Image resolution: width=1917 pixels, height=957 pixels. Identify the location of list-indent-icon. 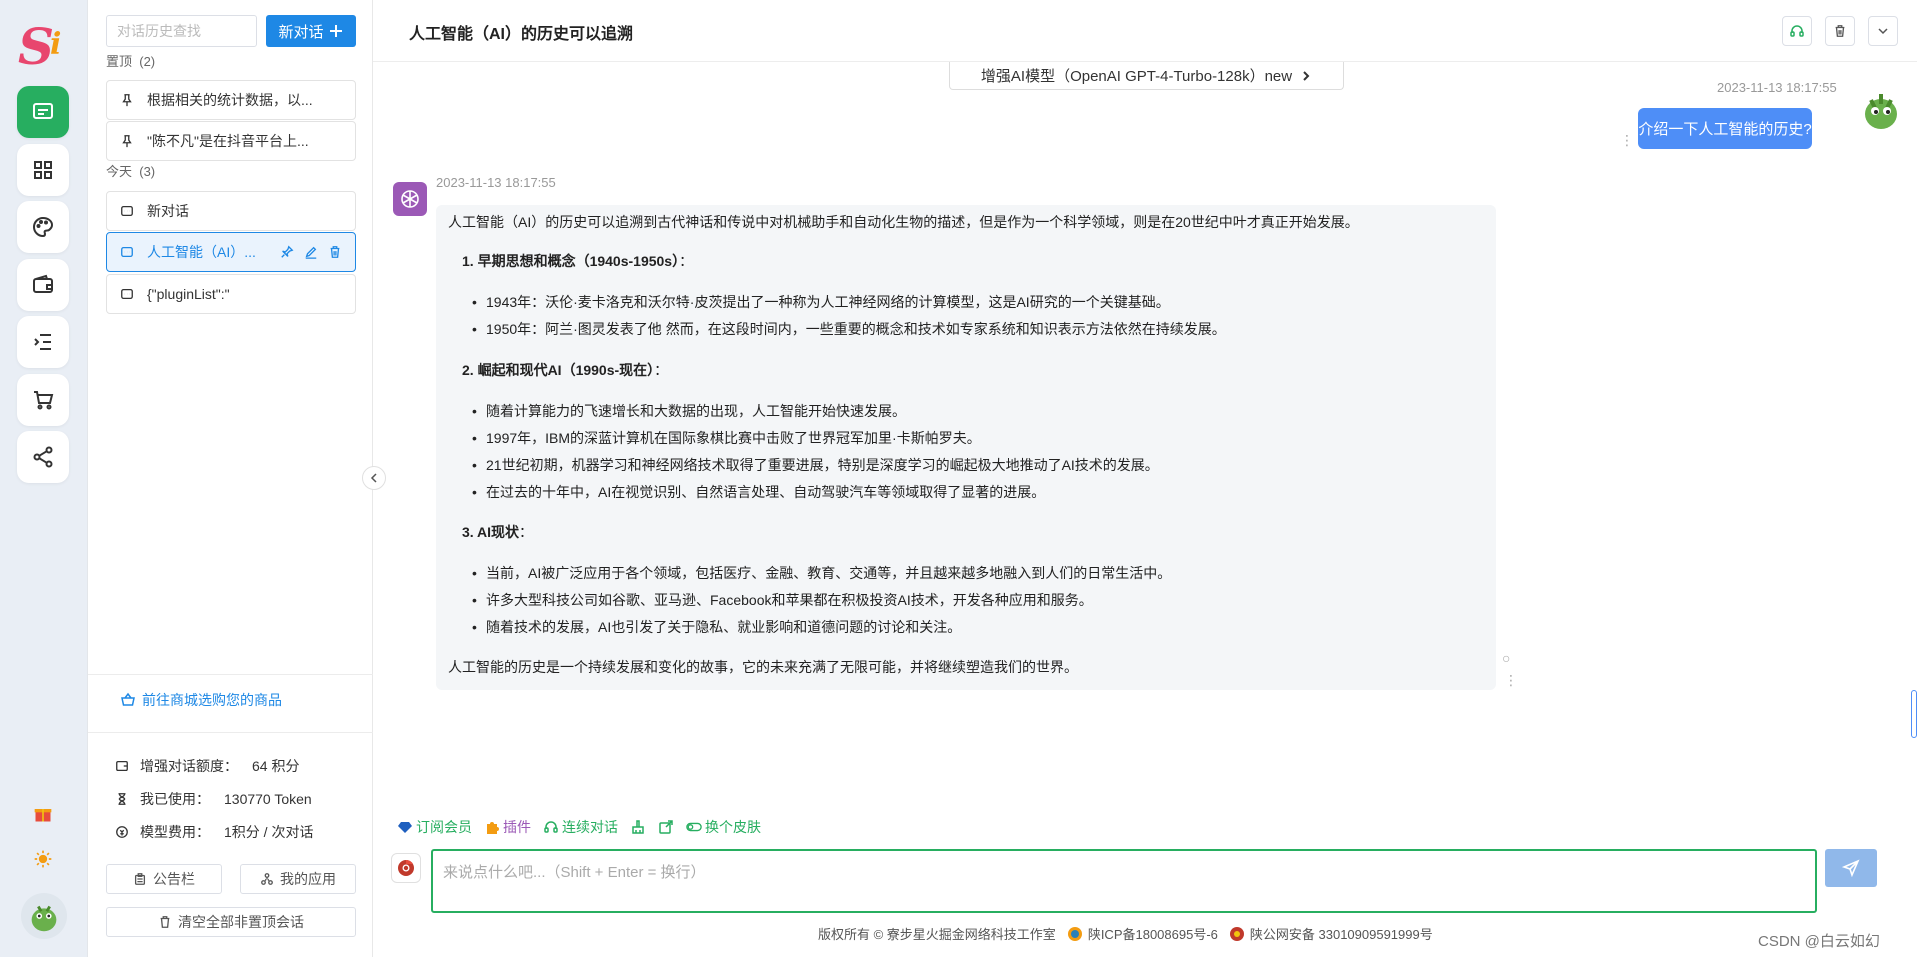
(42, 342).